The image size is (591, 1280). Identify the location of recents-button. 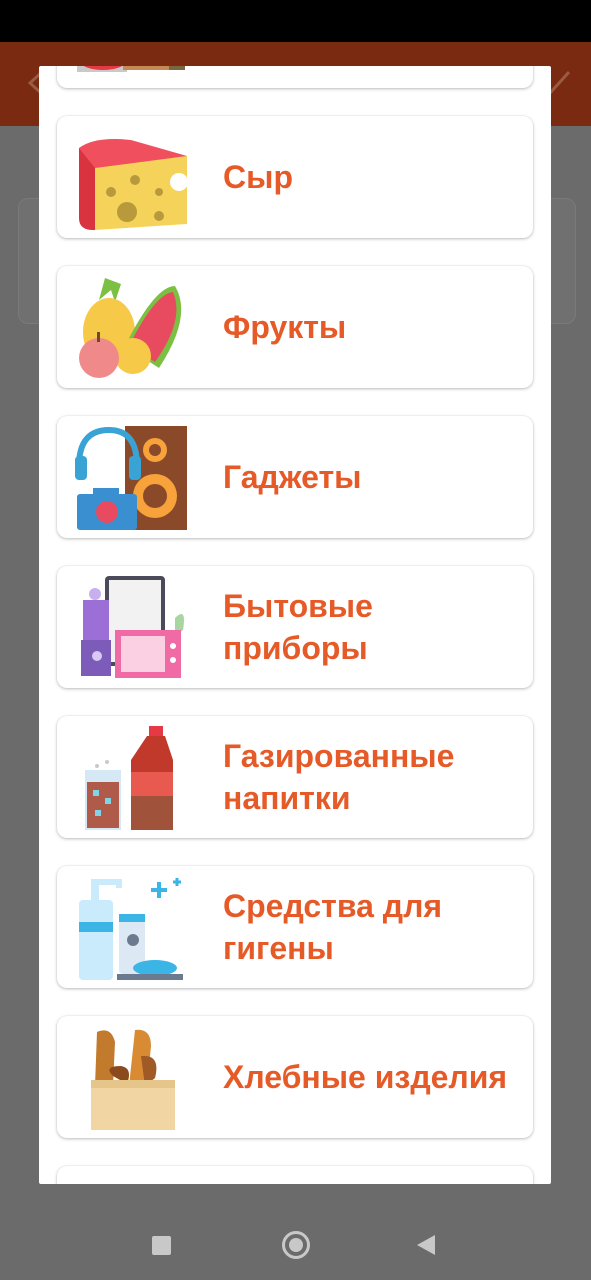
(161, 1245).